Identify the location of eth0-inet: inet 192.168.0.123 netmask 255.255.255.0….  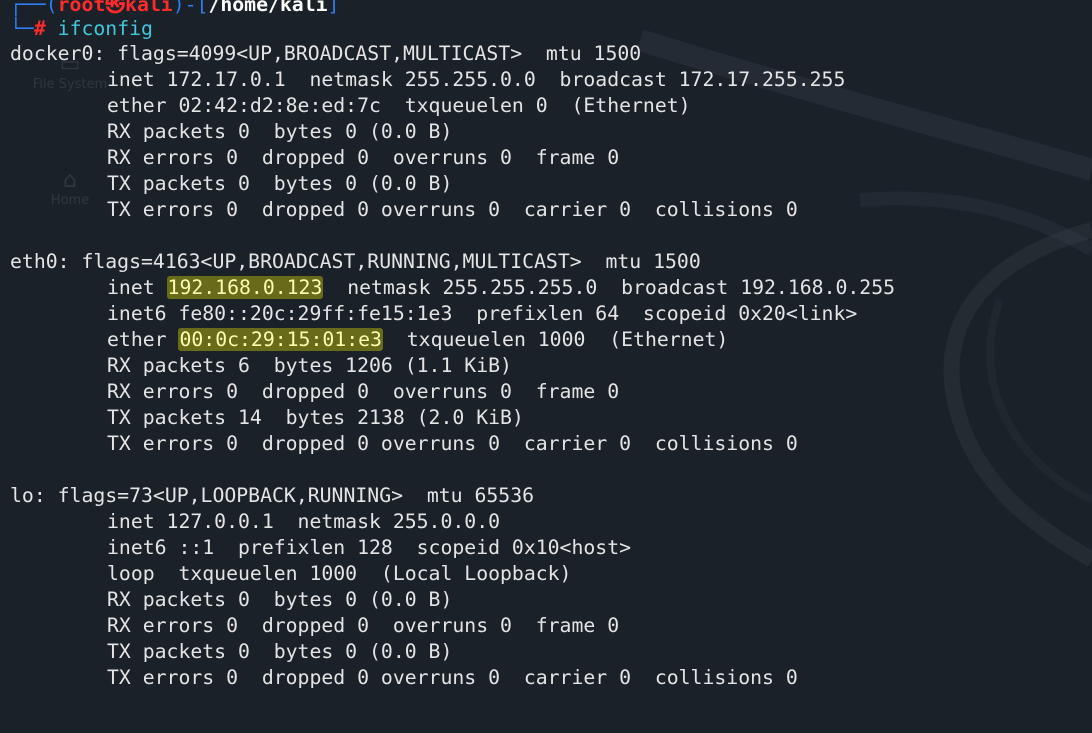
(551, 288).